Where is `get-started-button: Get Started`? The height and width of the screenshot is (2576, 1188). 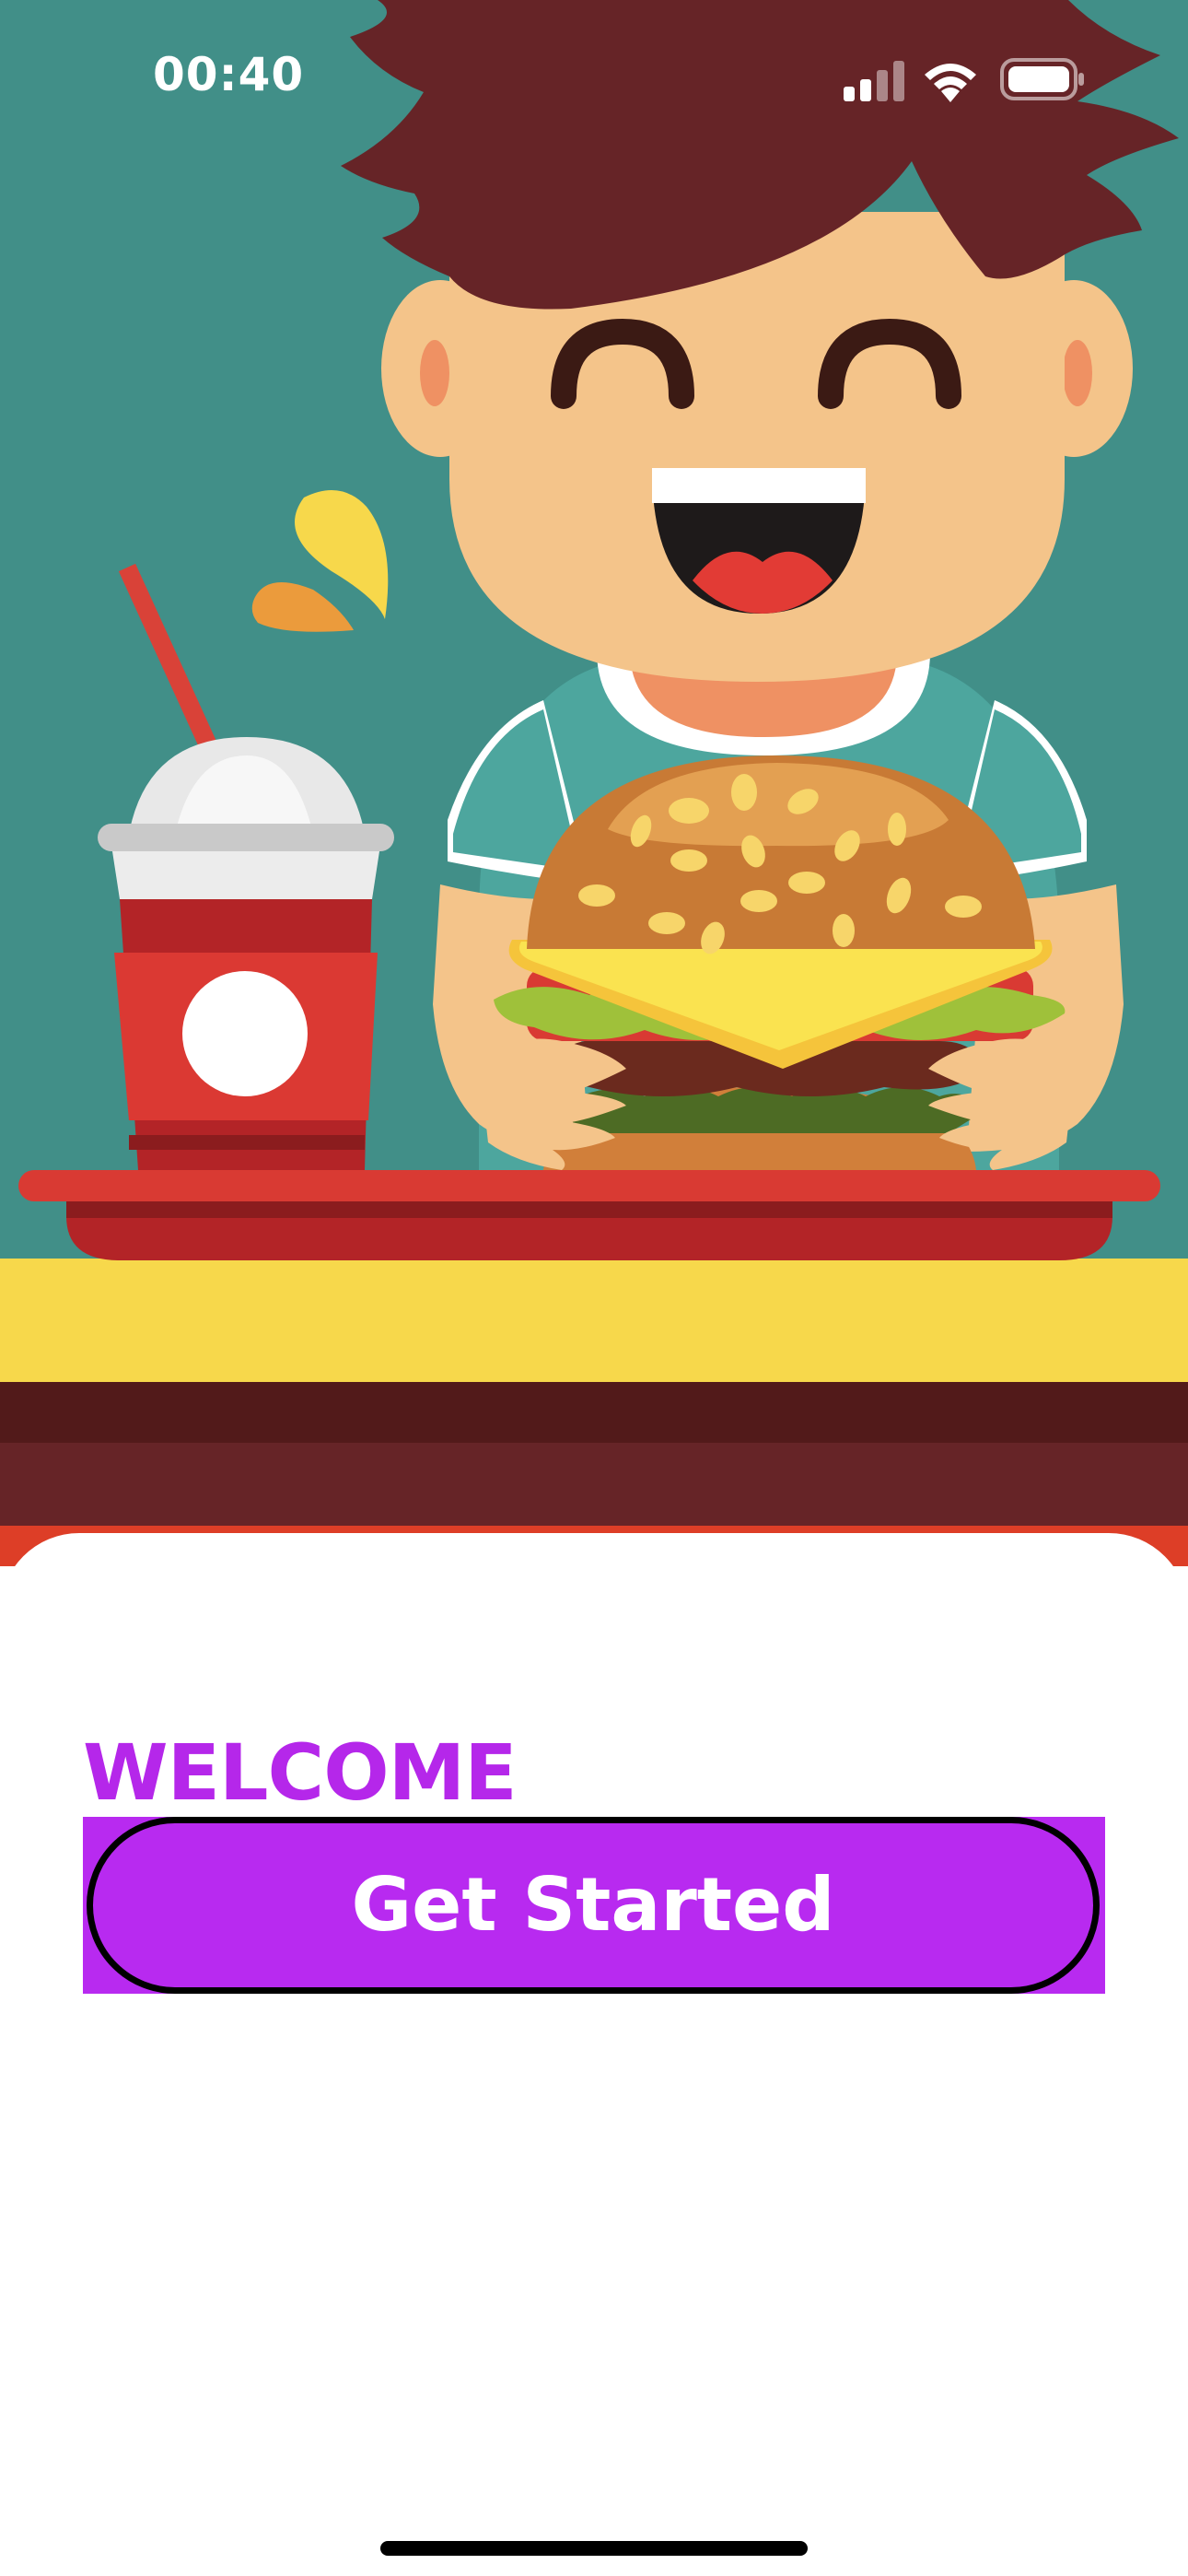 get-started-button: Get Started is located at coordinates (593, 1905).